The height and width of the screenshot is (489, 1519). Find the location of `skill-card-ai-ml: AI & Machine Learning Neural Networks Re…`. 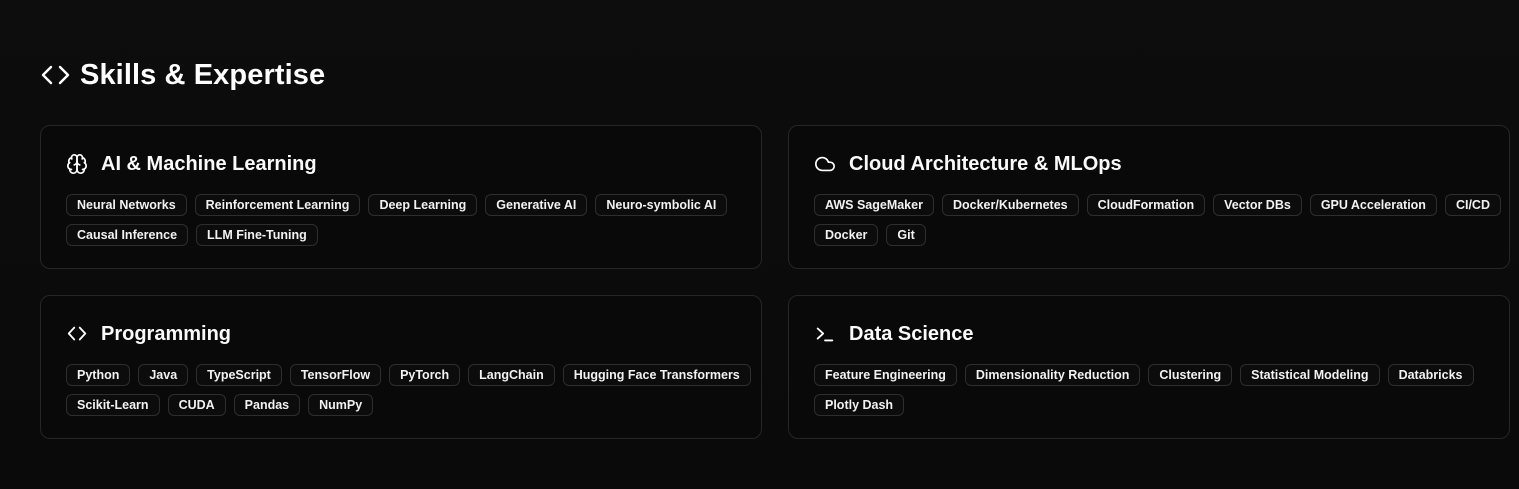

skill-card-ai-ml: AI & Machine Learning Neural Networks Re… is located at coordinates (401, 197).